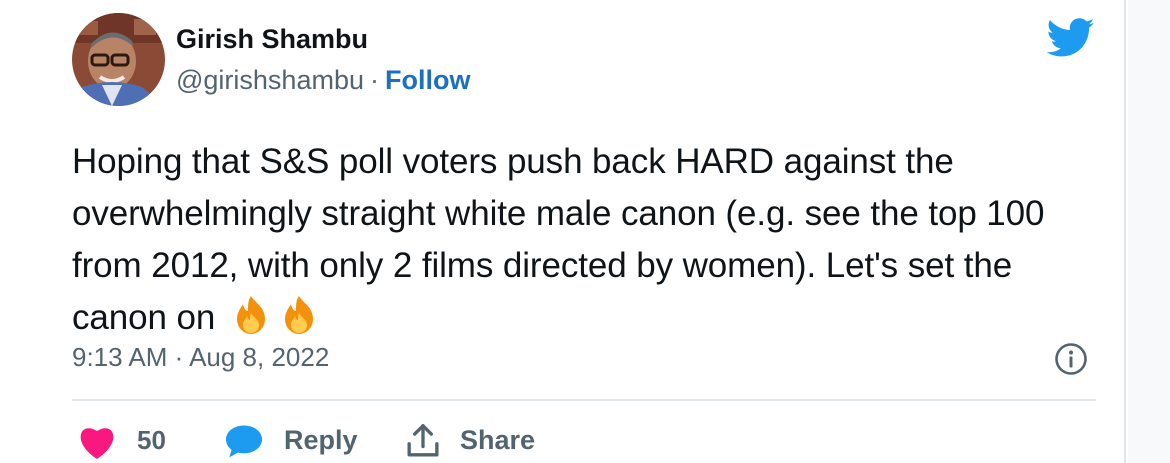 Image resolution: width=1170 pixels, height=463 pixels. What do you see at coordinates (121, 440) in the screenshot?
I see `like-button: 50` at bounding box center [121, 440].